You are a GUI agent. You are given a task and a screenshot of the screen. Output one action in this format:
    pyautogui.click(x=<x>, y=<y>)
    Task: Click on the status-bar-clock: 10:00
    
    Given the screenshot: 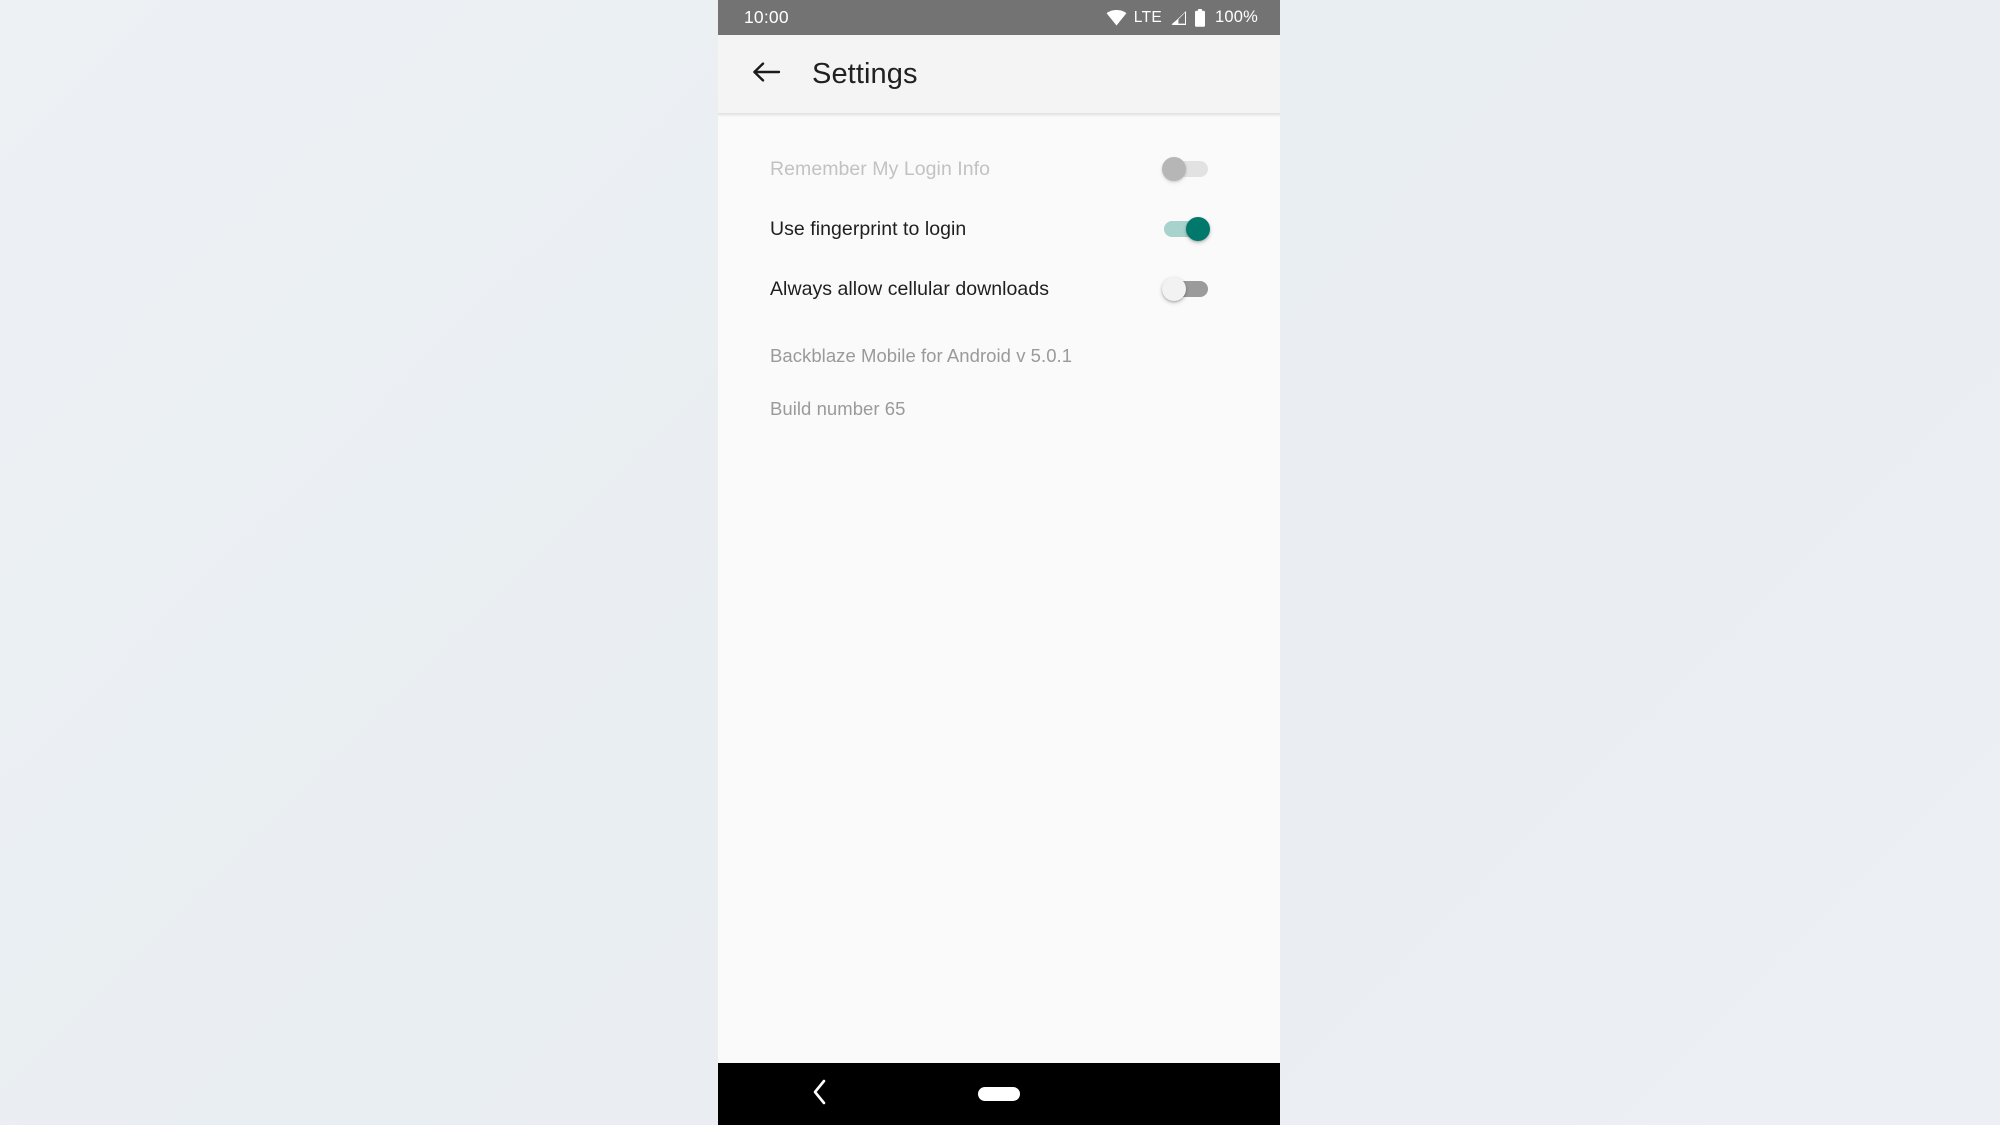 What is the action you would take?
    pyautogui.click(x=766, y=16)
    